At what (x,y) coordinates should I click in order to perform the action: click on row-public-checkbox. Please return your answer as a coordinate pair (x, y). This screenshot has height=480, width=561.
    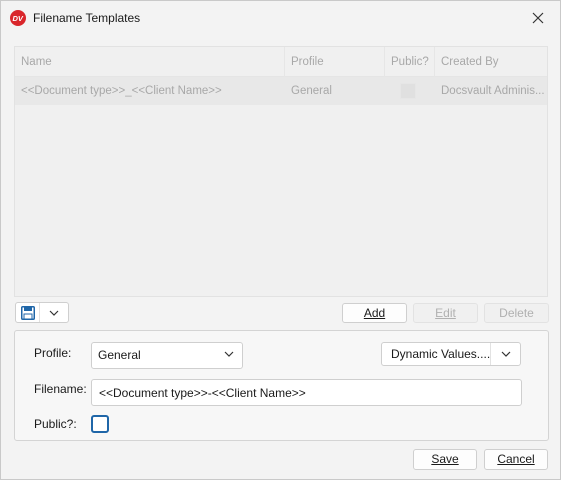
    Looking at the image, I should click on (408, 91).